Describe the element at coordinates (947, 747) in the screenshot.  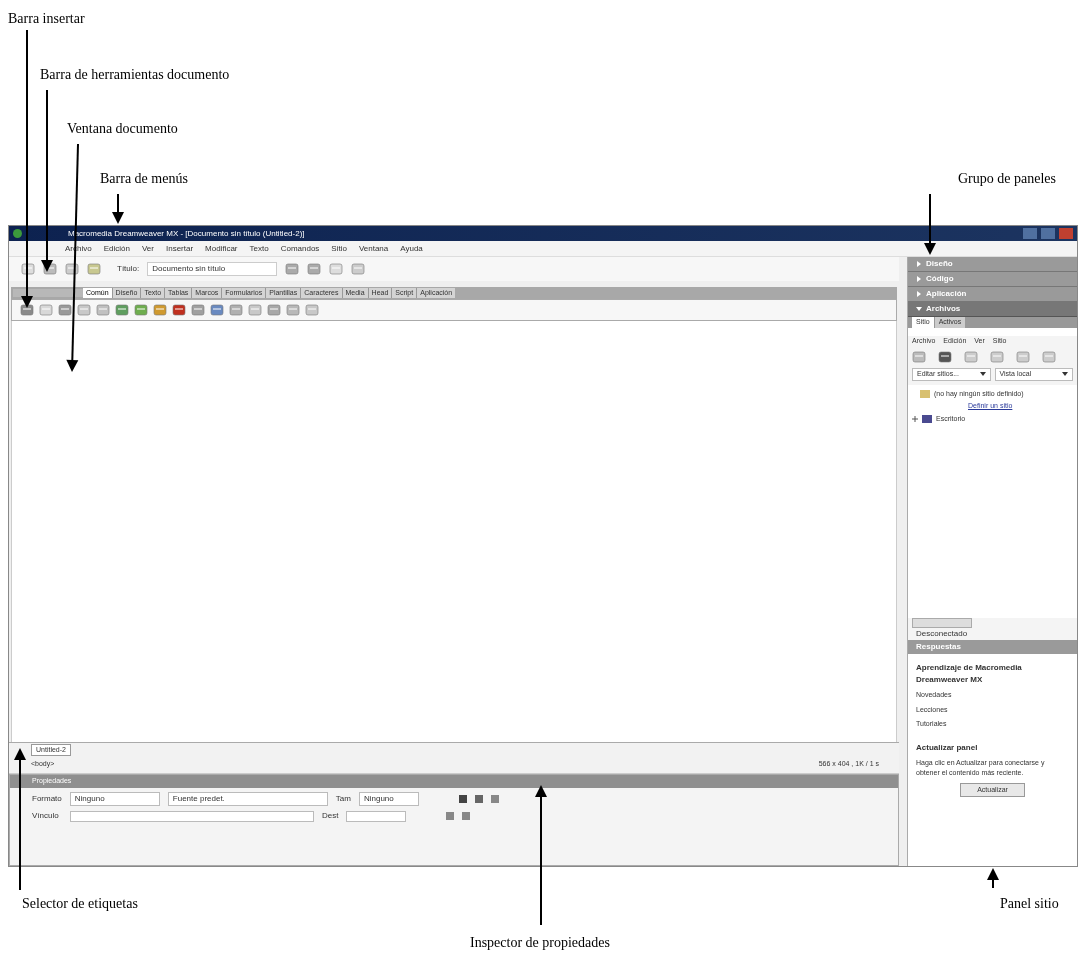
I see `update-heading: Actualizar panel` at that location.